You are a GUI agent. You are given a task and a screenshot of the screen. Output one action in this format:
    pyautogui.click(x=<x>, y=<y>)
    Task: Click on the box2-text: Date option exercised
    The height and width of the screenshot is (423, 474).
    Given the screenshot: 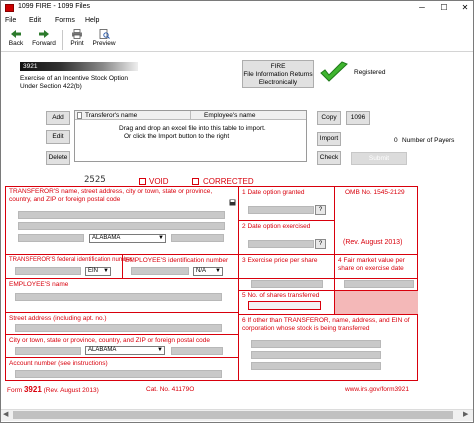 What is the action you would take?
    pyautogui.click(x=279, y=226)
    